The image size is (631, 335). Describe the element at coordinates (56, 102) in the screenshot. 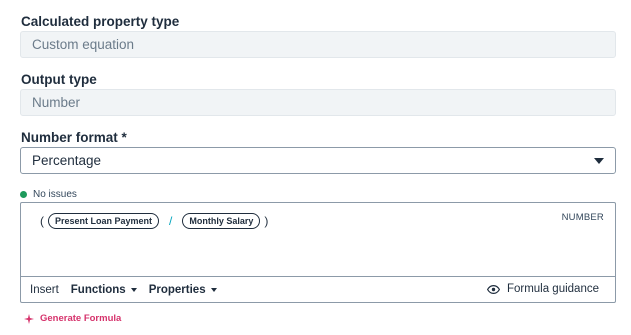

I see `output-type-value: Number` at that location.